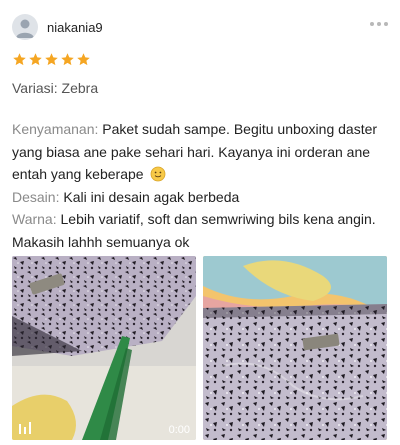 This screenshot has height=445, width=400. Describe the element at coordinates (200, 28) in the screenshot. I see `review-header: niakania9` at that location.